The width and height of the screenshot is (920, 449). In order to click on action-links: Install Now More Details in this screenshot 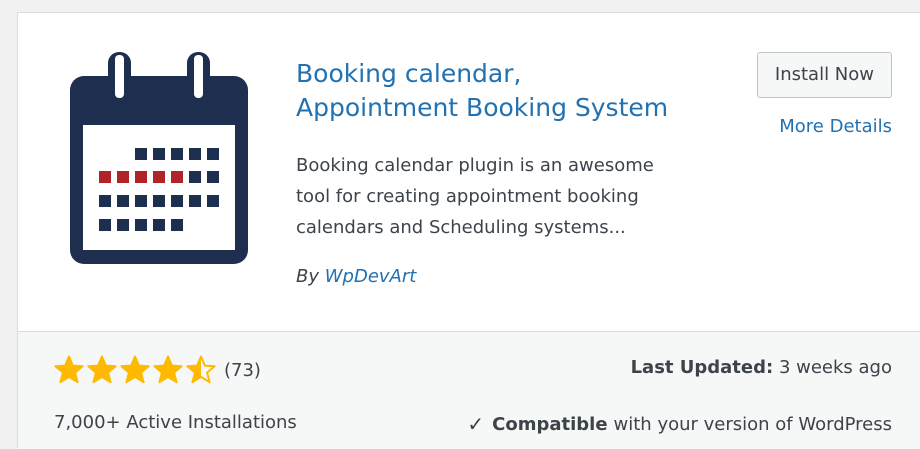, I will do `click(817, 94)`.